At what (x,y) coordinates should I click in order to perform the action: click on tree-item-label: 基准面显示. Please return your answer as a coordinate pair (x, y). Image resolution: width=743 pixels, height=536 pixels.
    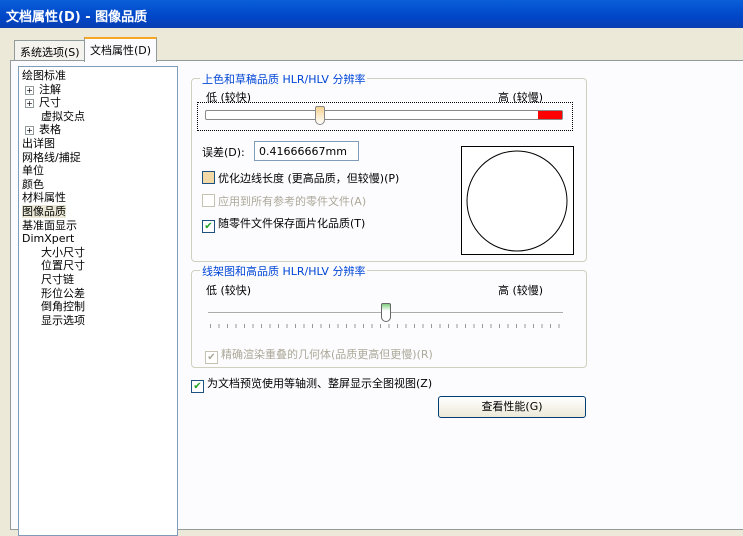
    Looking at the image, I should click on (49, 225).